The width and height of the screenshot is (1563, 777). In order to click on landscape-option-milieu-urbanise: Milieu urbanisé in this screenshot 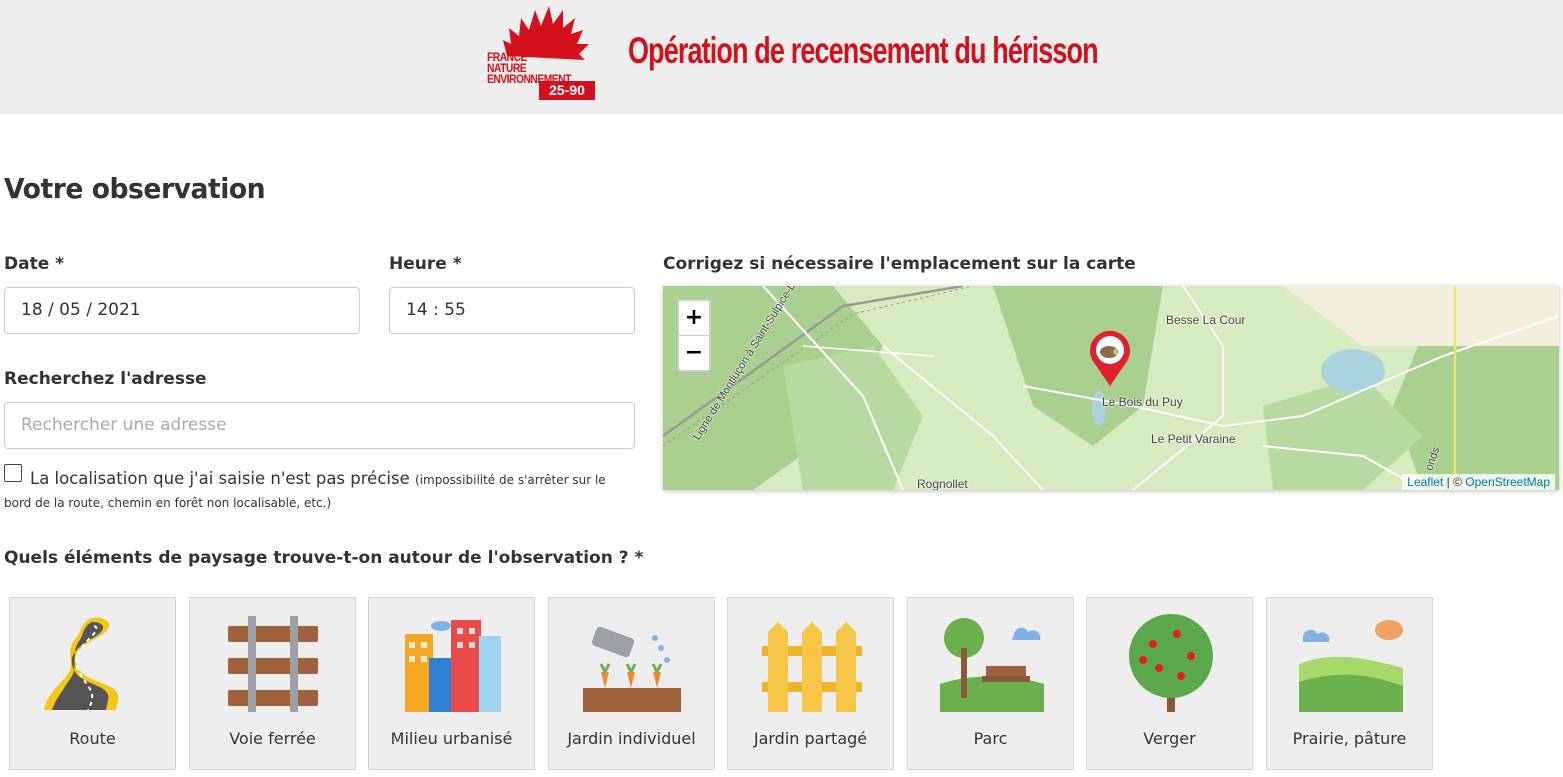, I will do `click(451, 683)`.